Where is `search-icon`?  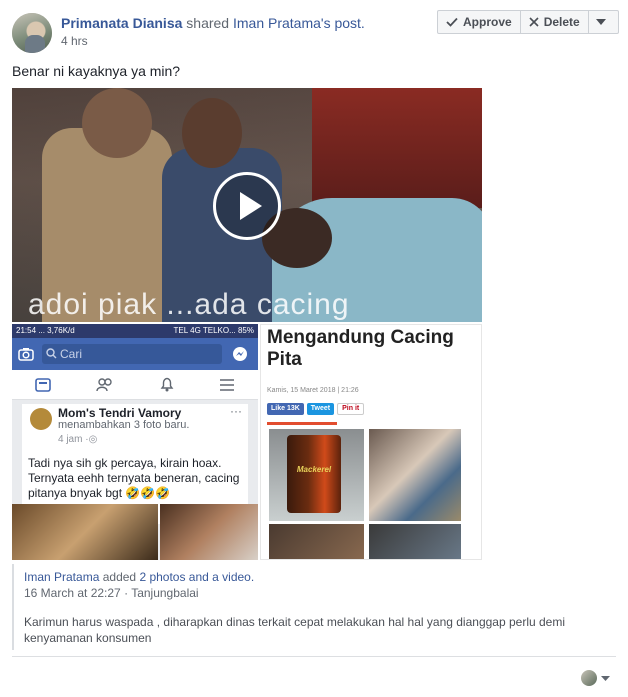
search-icon is located at coordinates (51, 353).